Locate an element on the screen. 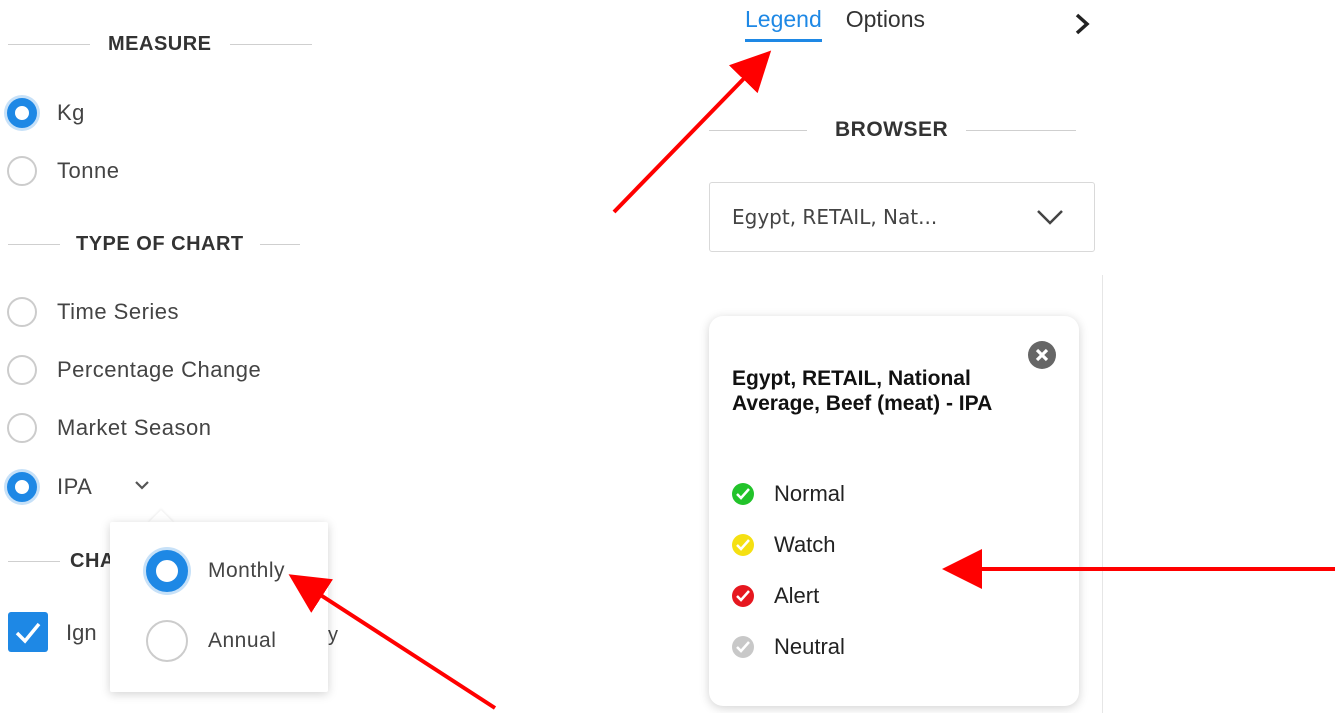 Image resolution: width=1337 pixels, height=713 pixels. radio-label: Kg is located at coordinates (71, 112).